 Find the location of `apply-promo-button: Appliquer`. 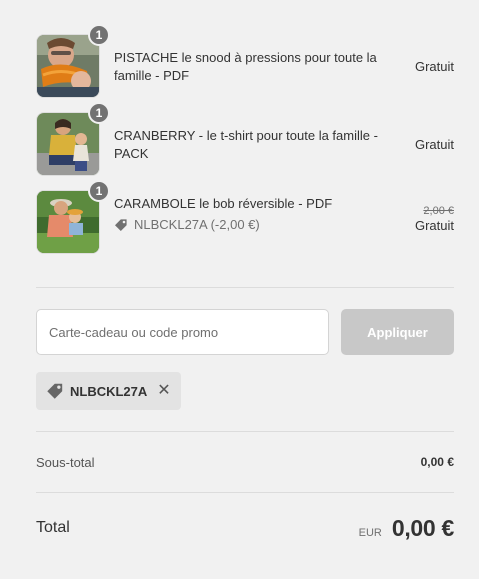

apply-promo-button: Appliquer is located at coordinates (397, 332).